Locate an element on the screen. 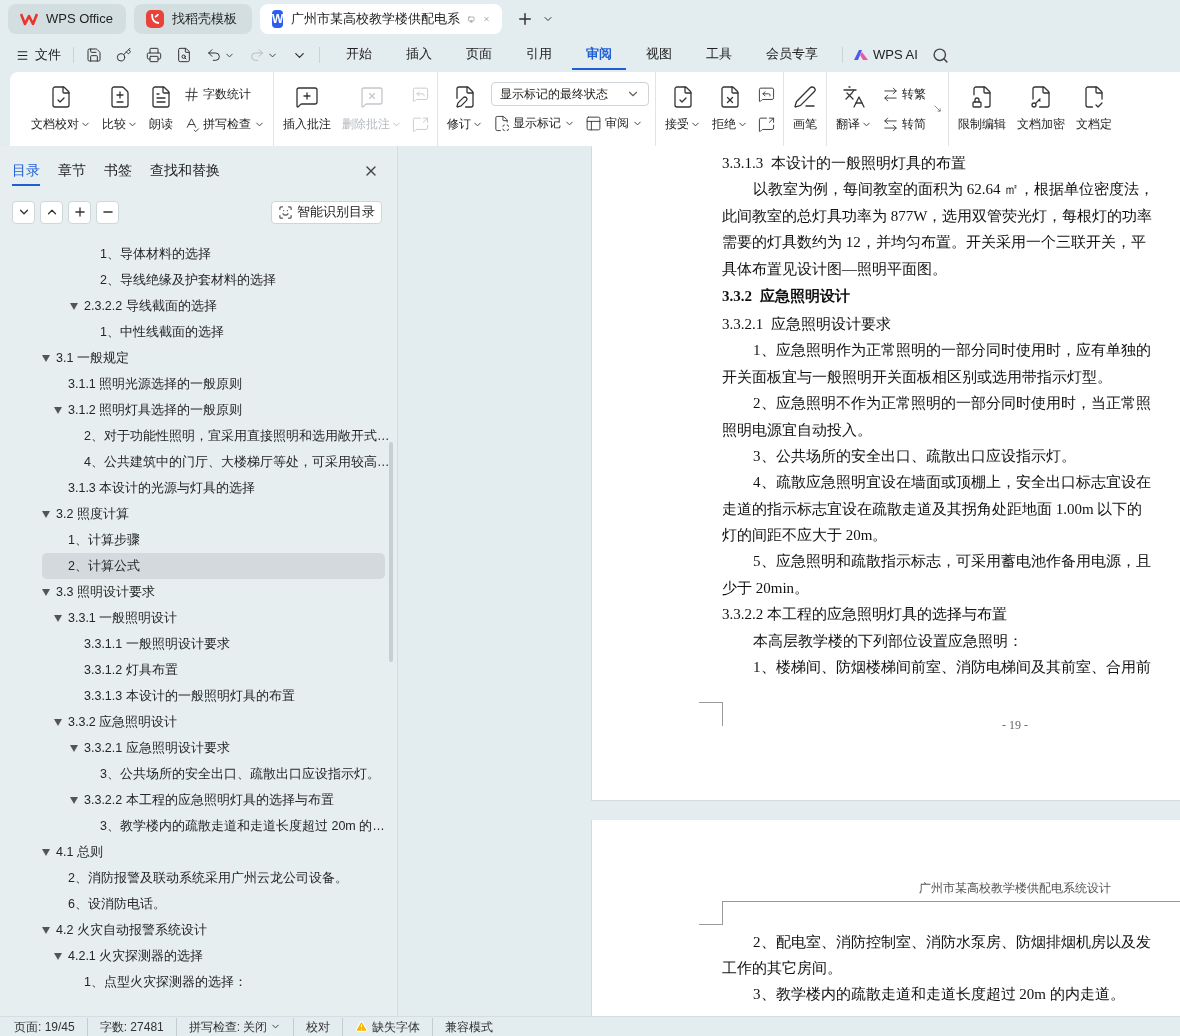  search-icon is located at coordinates (940, 55).